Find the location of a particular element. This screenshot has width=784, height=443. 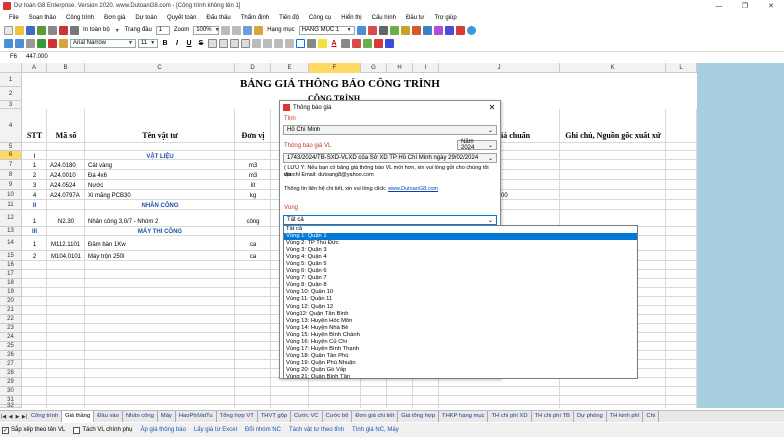

region-option: Vùng 4: Quận 4 is located at coordinates (460, 257).